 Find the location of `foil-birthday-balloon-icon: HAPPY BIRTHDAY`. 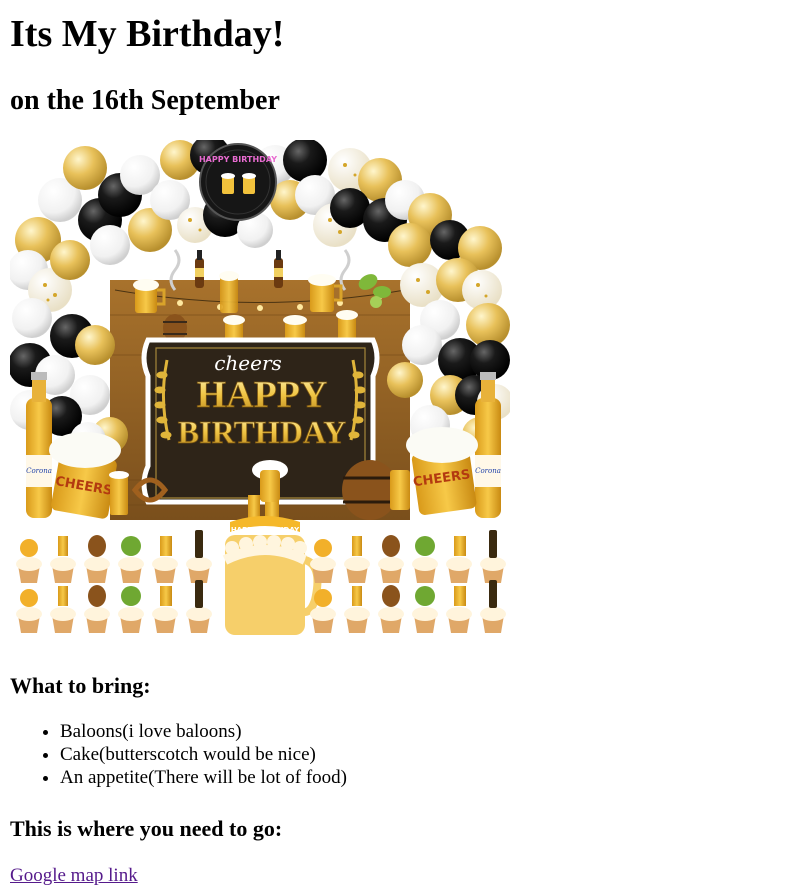

foil-birthday-balloon-icon: HAPPY BIRTHDAY is located at coordinates (238, 182).